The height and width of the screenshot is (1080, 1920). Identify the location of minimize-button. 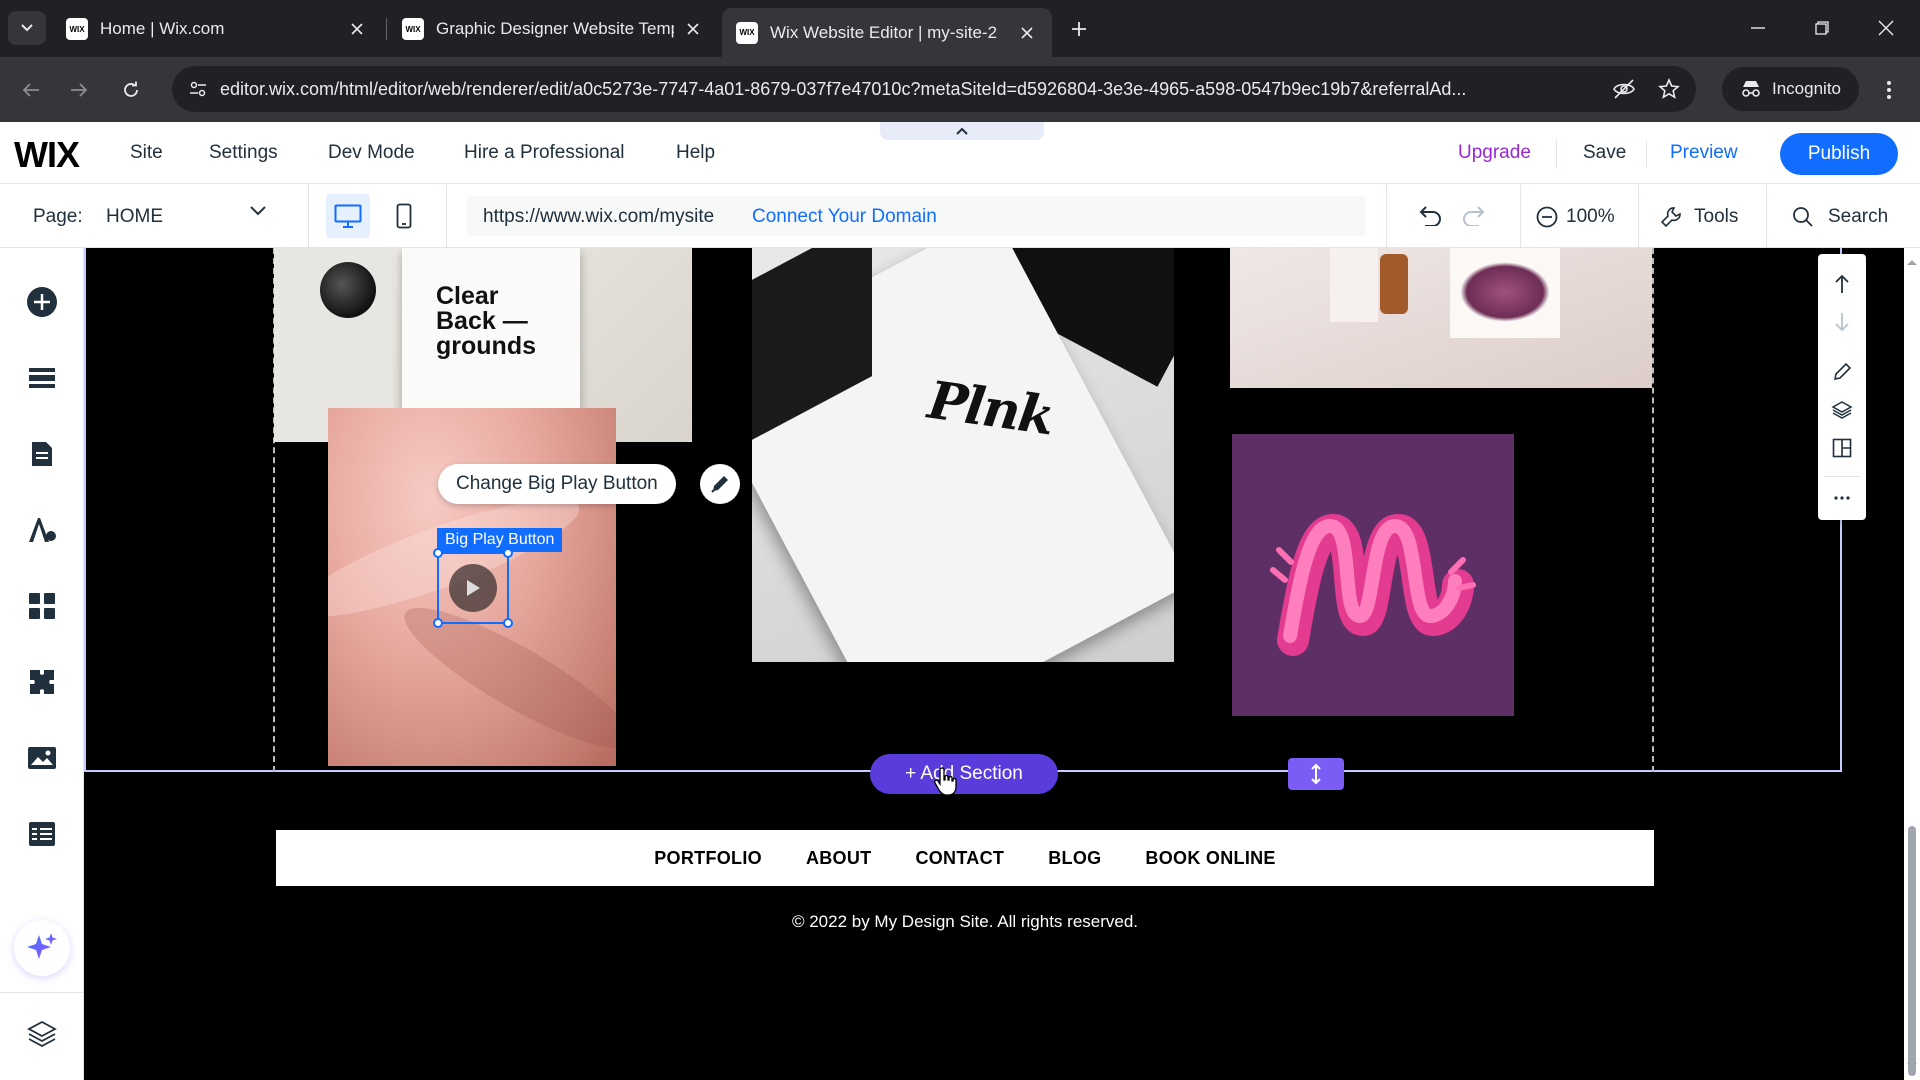
(1758, 28).